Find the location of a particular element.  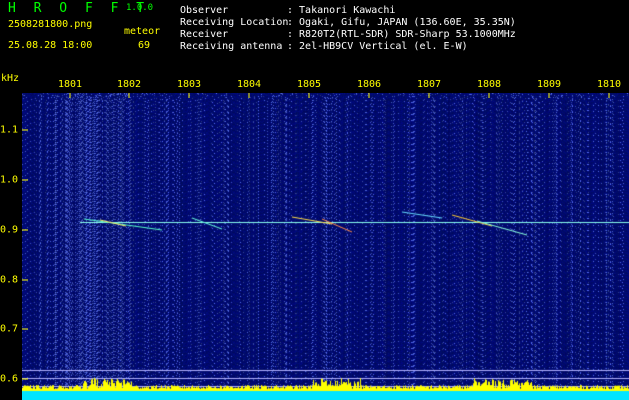

frequency-unit-label: kHz is located at coordinates (10, 78).